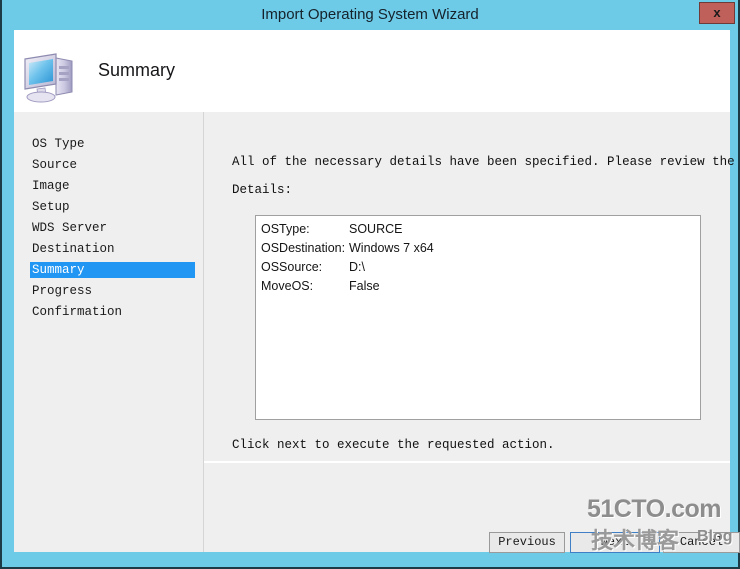 This screenshot has width=740, height=569. I want to click on cancel-button: Cancel, so click(701, 542).